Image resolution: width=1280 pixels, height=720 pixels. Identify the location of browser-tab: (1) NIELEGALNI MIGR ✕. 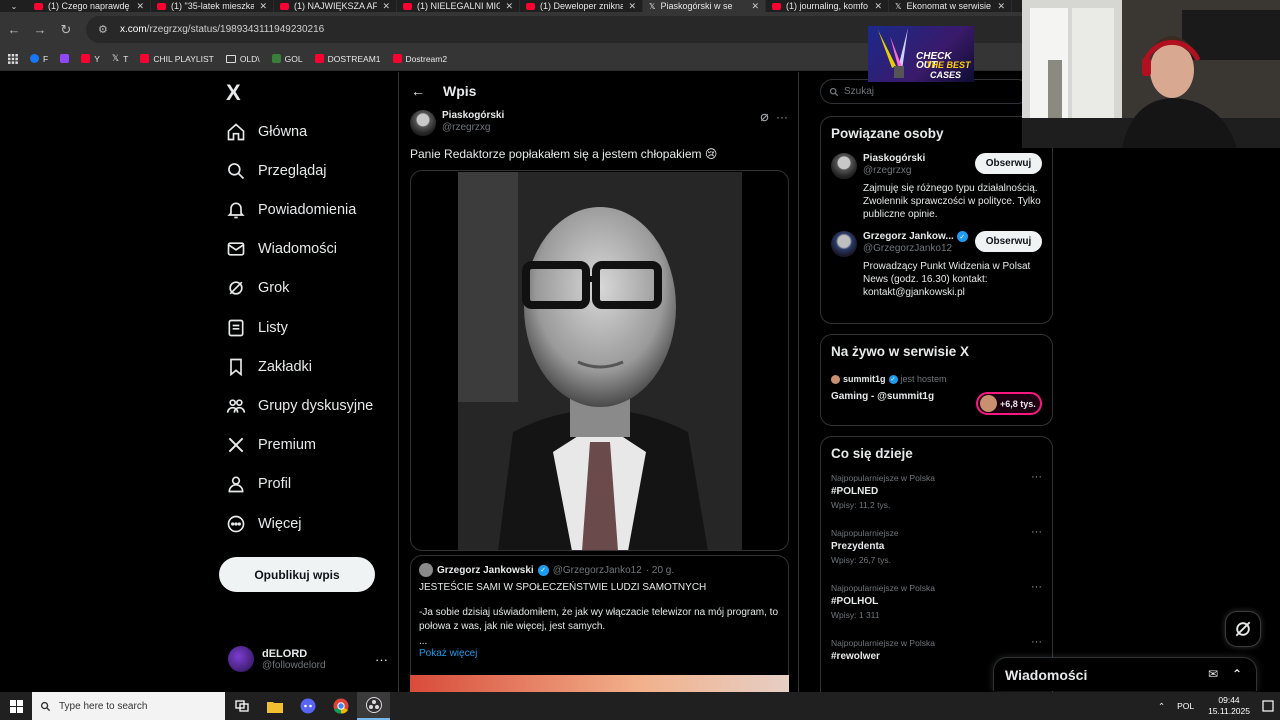
(458, 6).